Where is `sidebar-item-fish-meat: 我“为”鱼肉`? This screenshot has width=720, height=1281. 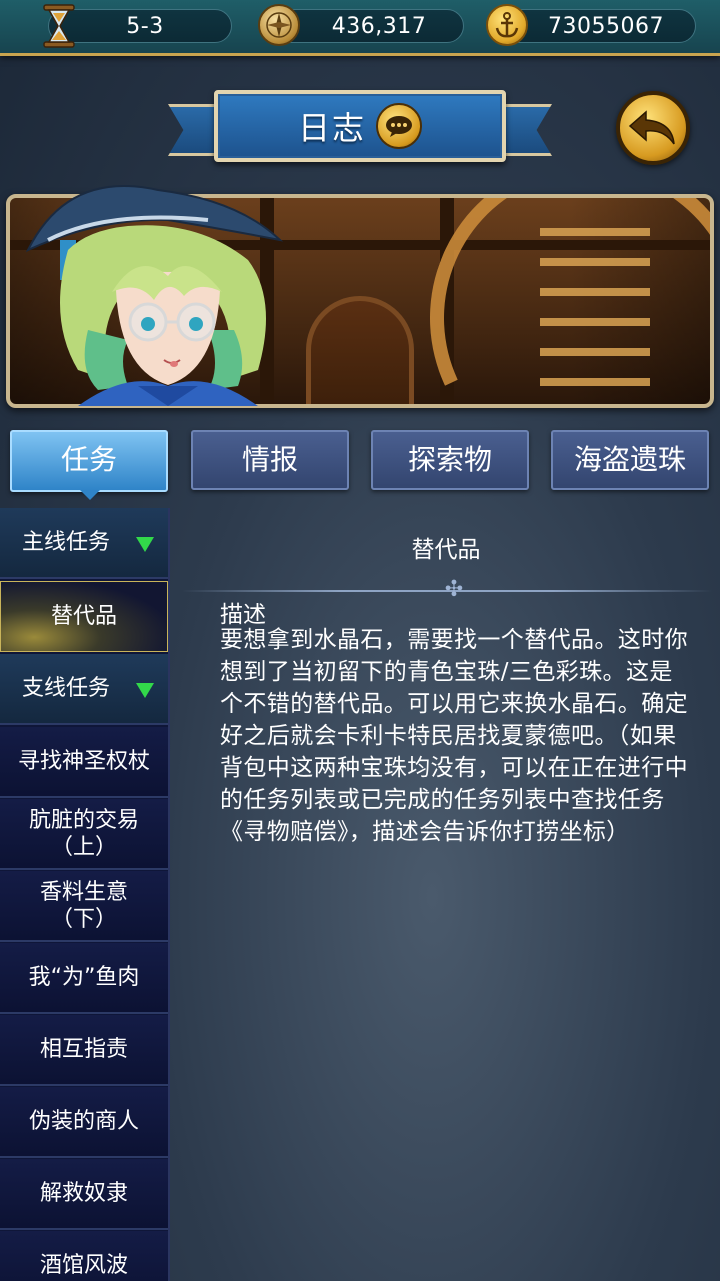
sidebar-item-fish-meat: 我“为”鱼肉 is located at coordinates (84, 978).